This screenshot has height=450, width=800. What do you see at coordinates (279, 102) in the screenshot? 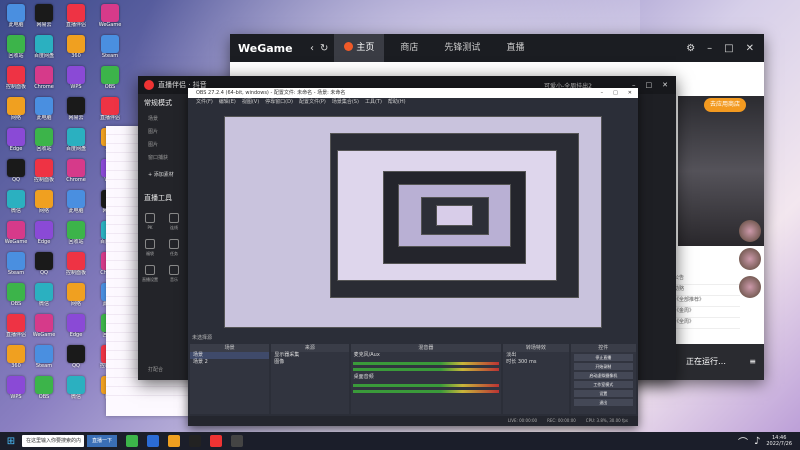
I see `menu-item: 停靠窗口(D)` at bounding box center [279, 102].